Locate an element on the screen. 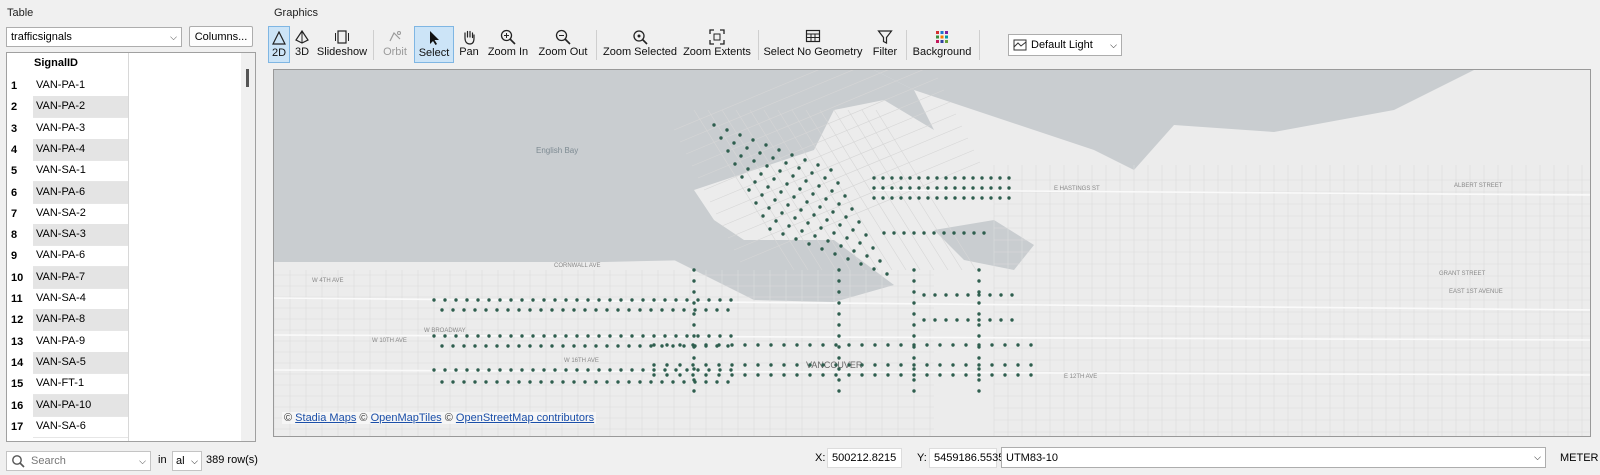 The height and width of the screenshot is (475, 1600). table-row: 10 VAN-PA-7 is located at coordinates (127, 277).